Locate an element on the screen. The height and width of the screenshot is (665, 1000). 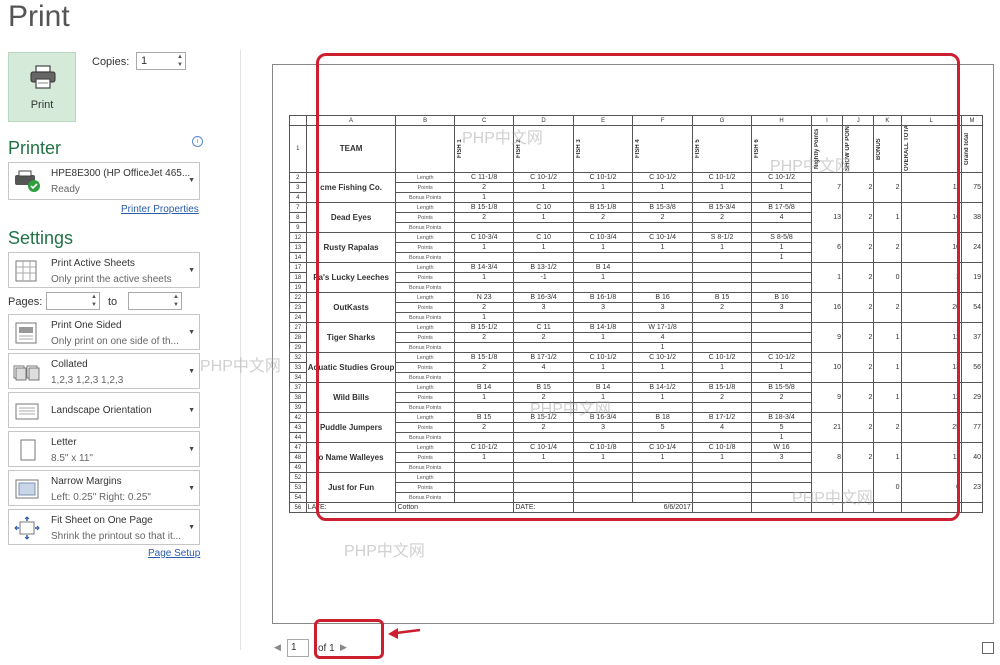
active-sheets-title: Print Active Sheets is located at coordinates (93, 263).